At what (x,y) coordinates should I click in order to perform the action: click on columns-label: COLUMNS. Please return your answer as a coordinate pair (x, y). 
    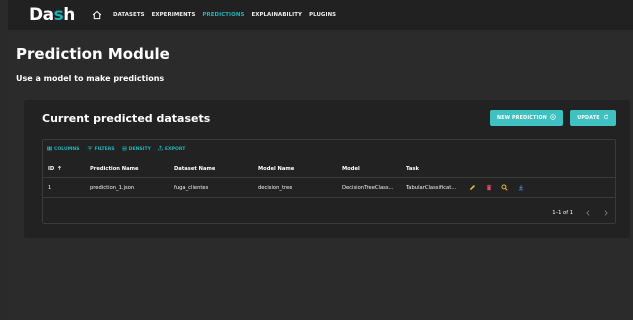
    Looking at the image, I should click on (67, 149).